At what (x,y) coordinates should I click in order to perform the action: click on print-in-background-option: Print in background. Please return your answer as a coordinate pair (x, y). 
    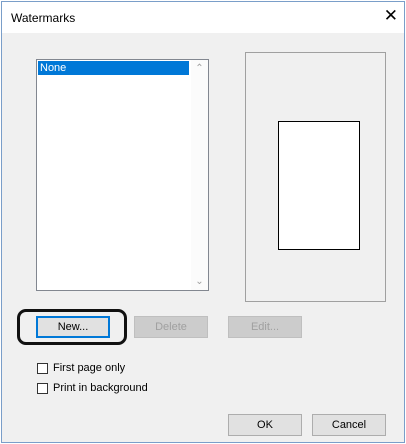
    Looking at the image, I should click on (92, 388).